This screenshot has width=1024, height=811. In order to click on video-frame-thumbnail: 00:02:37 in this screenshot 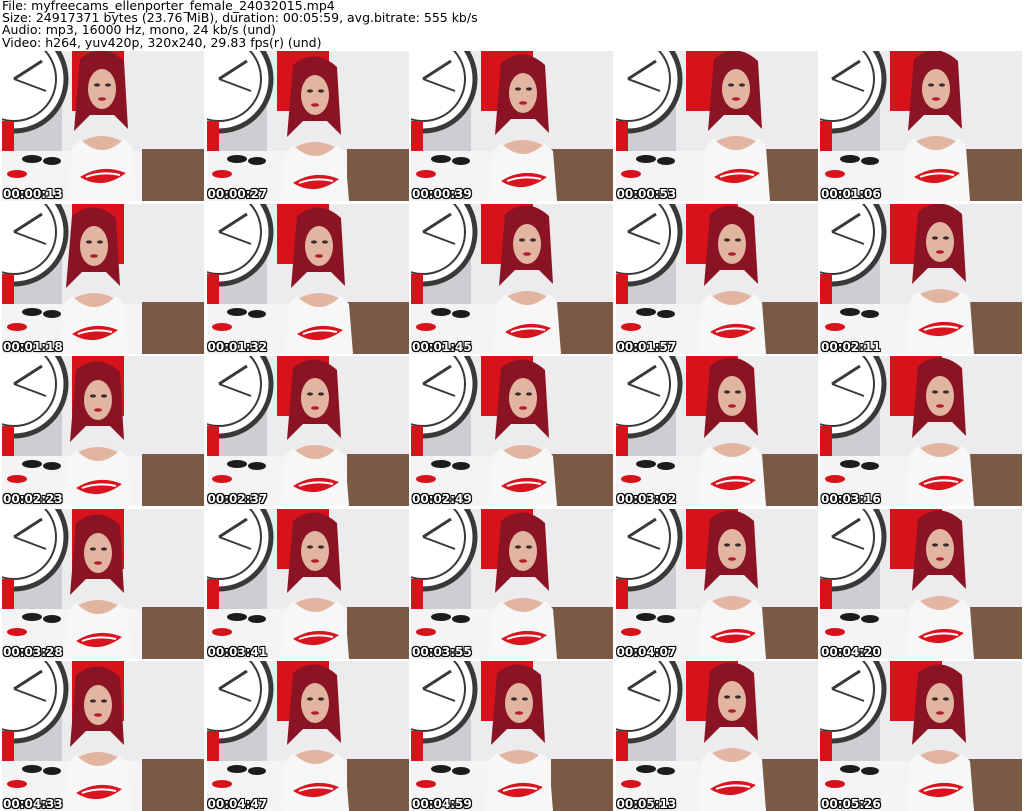, I will do `click(307, 431)`.